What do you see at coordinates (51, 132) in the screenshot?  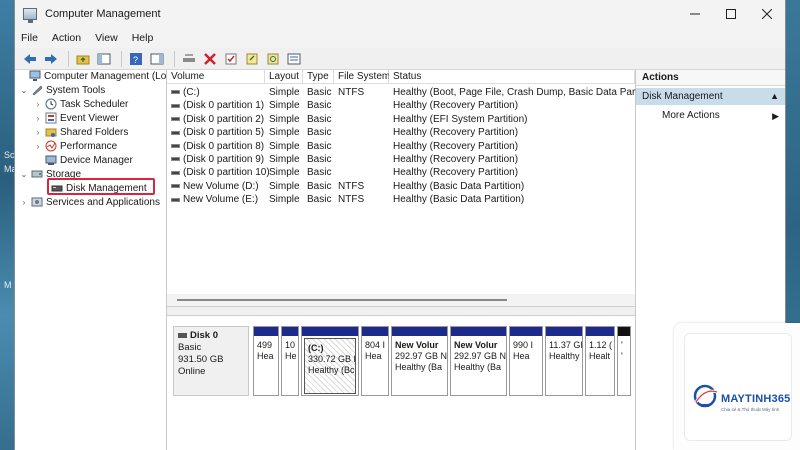 I see `shared-folder-icon` at bounding box center [51, 132].